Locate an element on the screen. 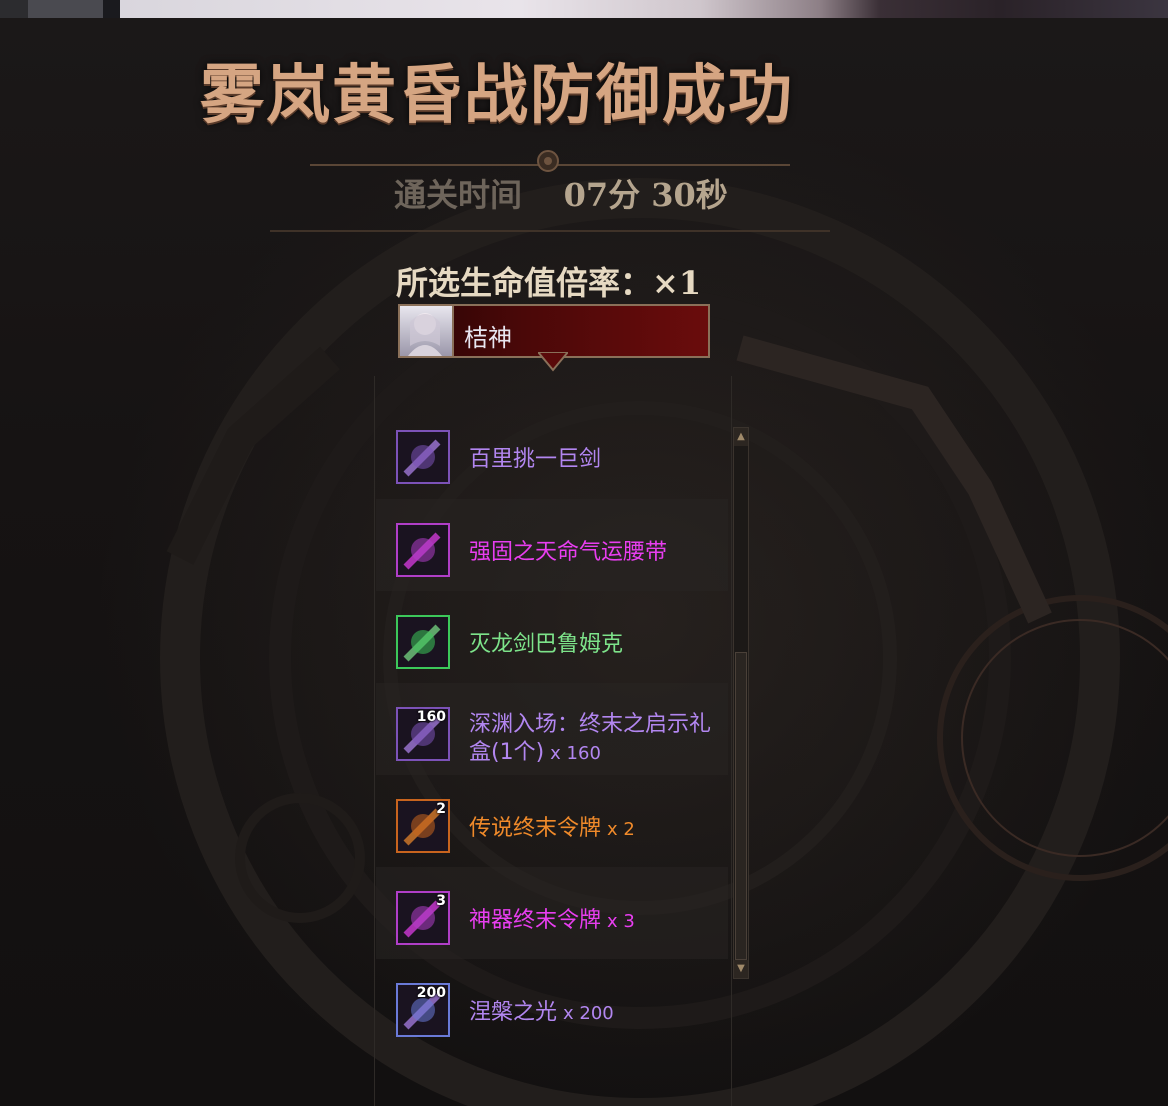 This screenshot has height=1106, width=1168. top-banner-strip is located at coordinates (584, 9).